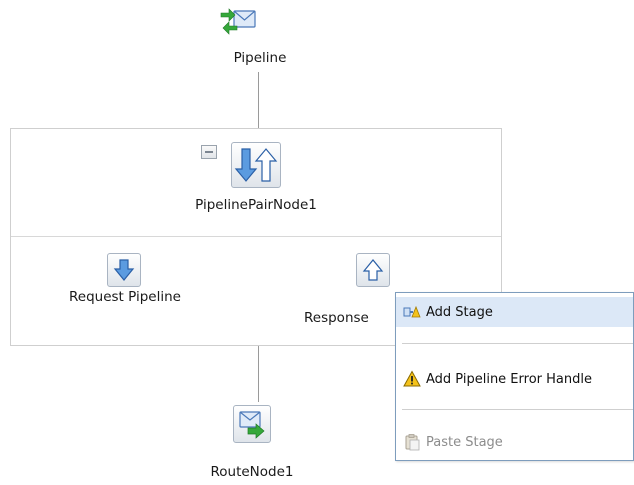 This screenshot has width=634, height=485. What do you see at coordinates (464, 442) in the screenshot?
I see `menu-item-label: Paste Stage` at bounding box center [464, 442].